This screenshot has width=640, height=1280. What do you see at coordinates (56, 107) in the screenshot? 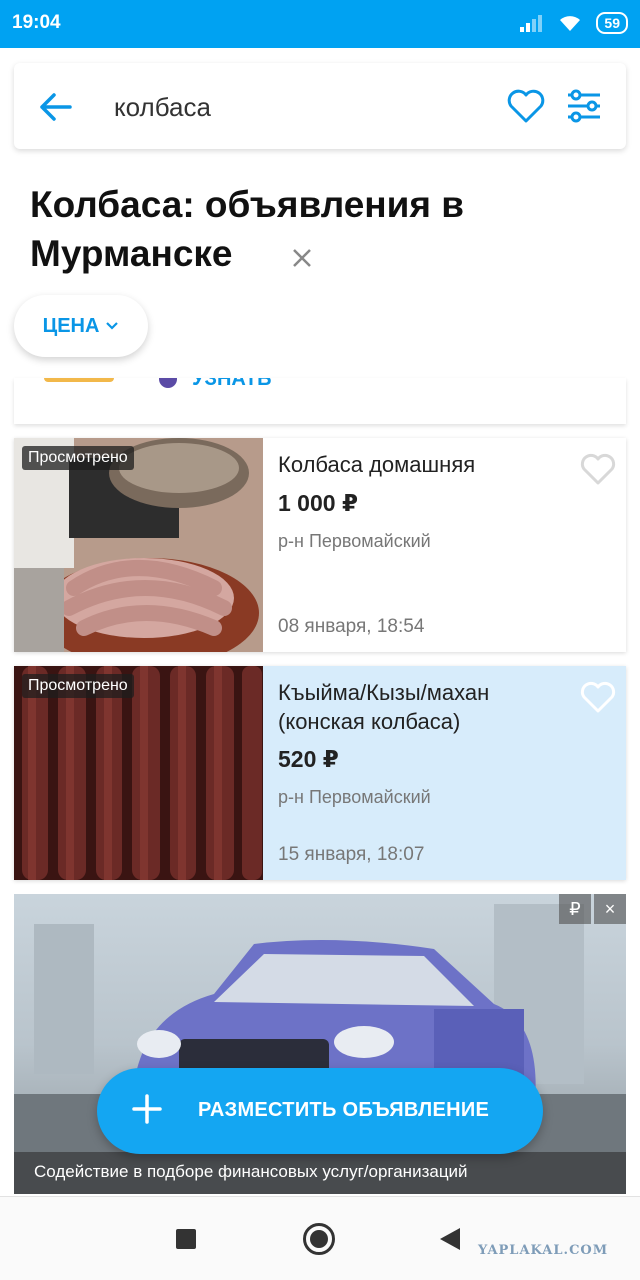
I see `back-arrow-icon` at bounding box center [56, 107].